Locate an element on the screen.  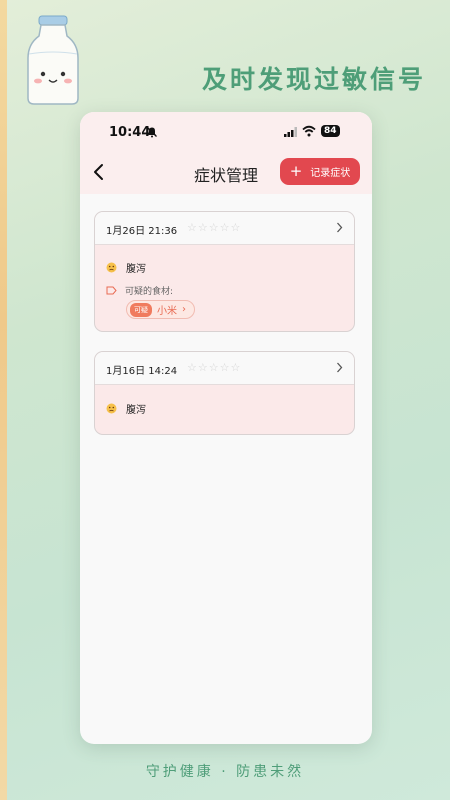
symptom-record-card: 1月26日 21:36 ☆ ☆ ☆ ☆ ☆ 腹泻 可疑的食材: 可疑 小米 › is located at coordinates (224, 271).